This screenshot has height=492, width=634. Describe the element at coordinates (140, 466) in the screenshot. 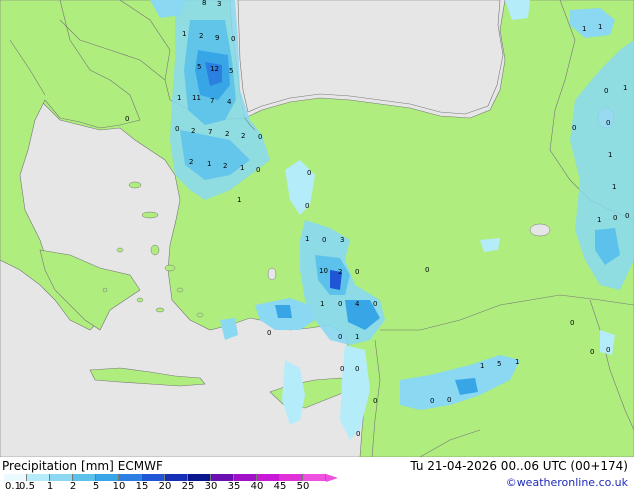

I see `legend-model: ECMWF` at that location.